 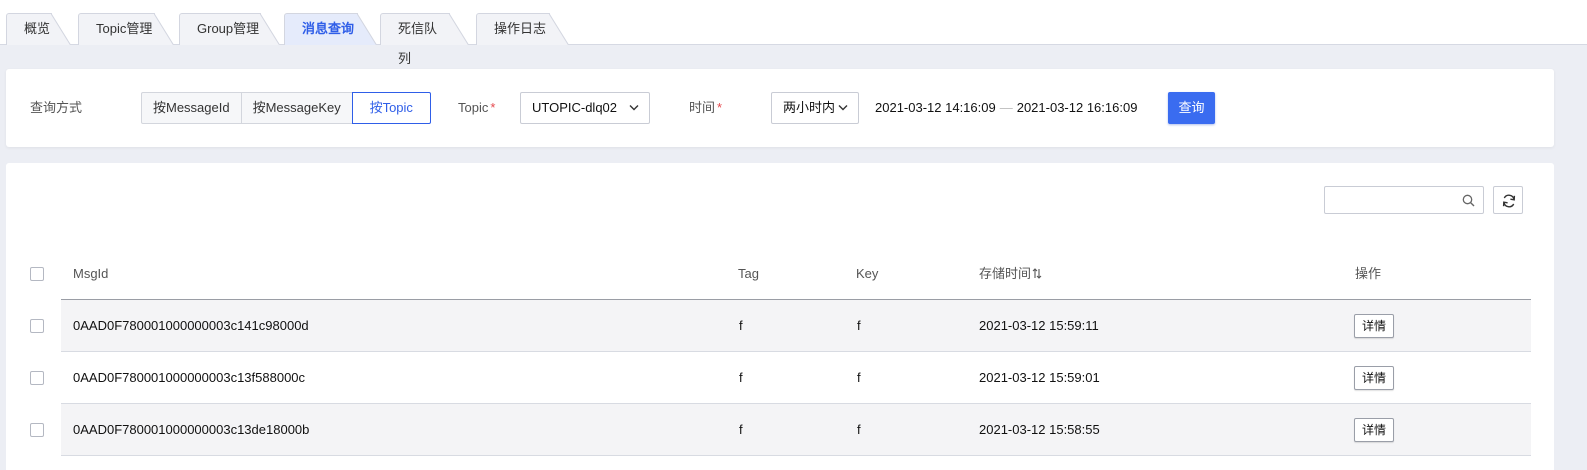 I want to click on topic-label-text: Topic, so click(x=473, y=107).